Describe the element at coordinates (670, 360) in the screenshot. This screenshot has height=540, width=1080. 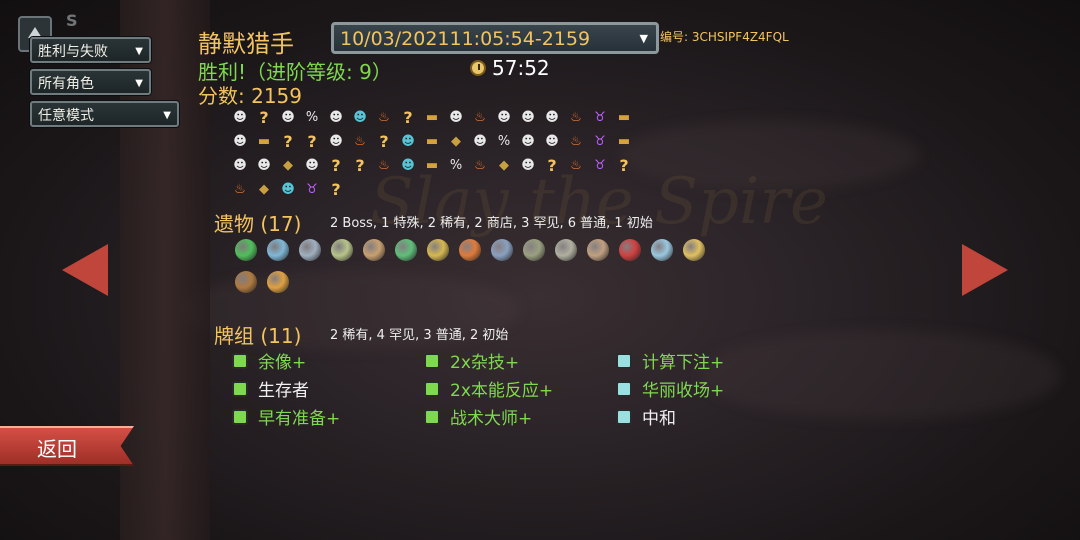
I see `deck-card-item: 计算下注+` at that location.